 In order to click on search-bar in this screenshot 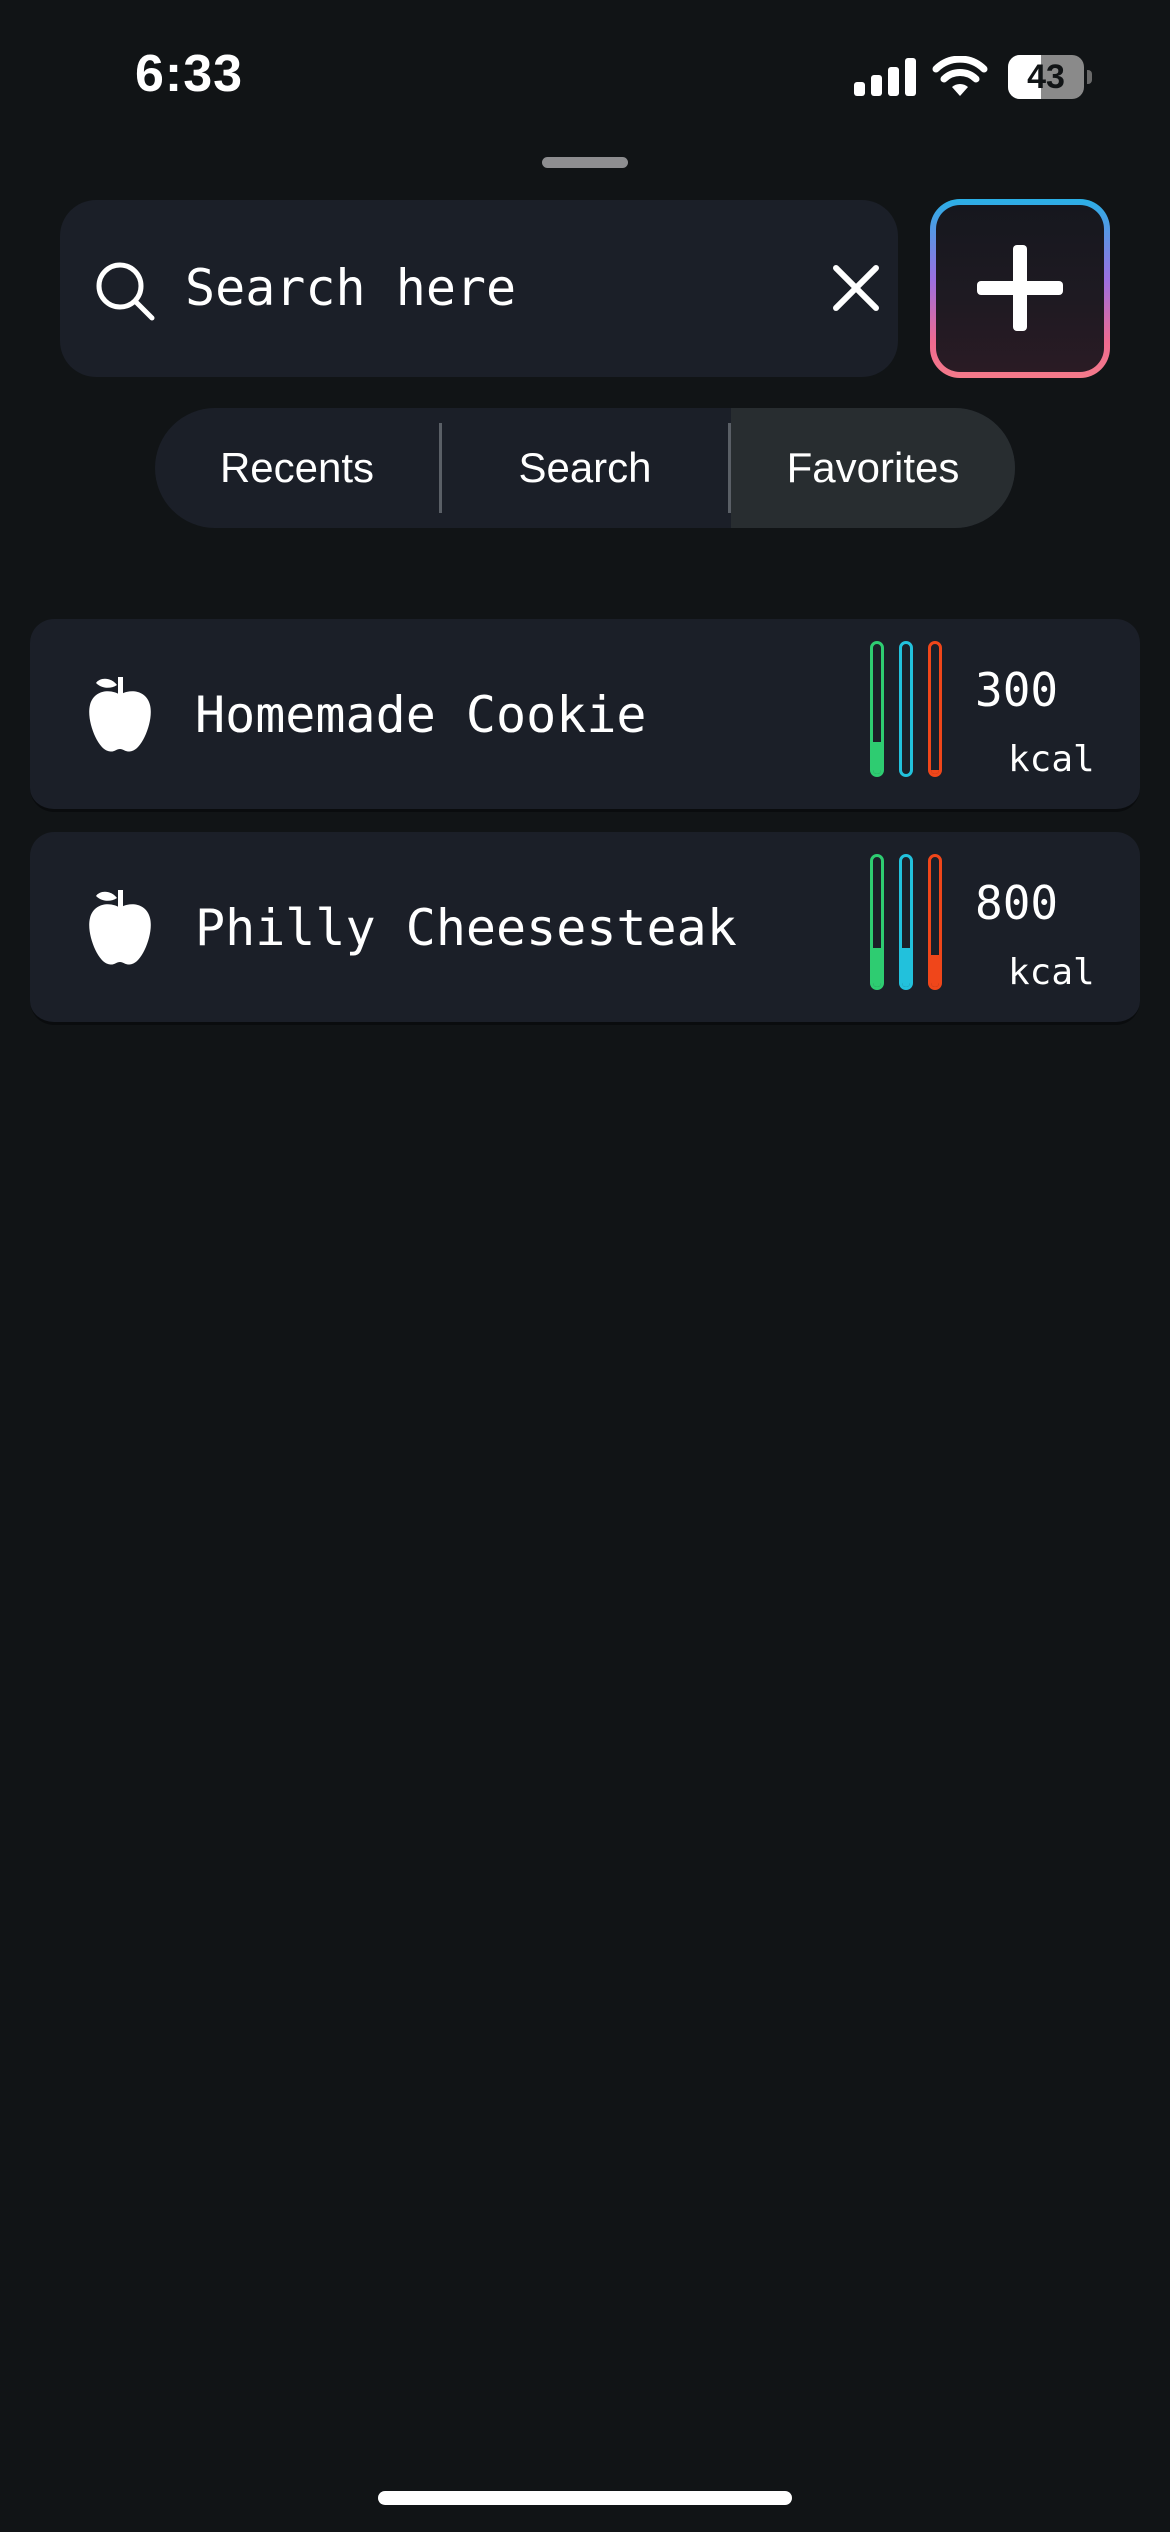, I will do `click(479, 288)`.